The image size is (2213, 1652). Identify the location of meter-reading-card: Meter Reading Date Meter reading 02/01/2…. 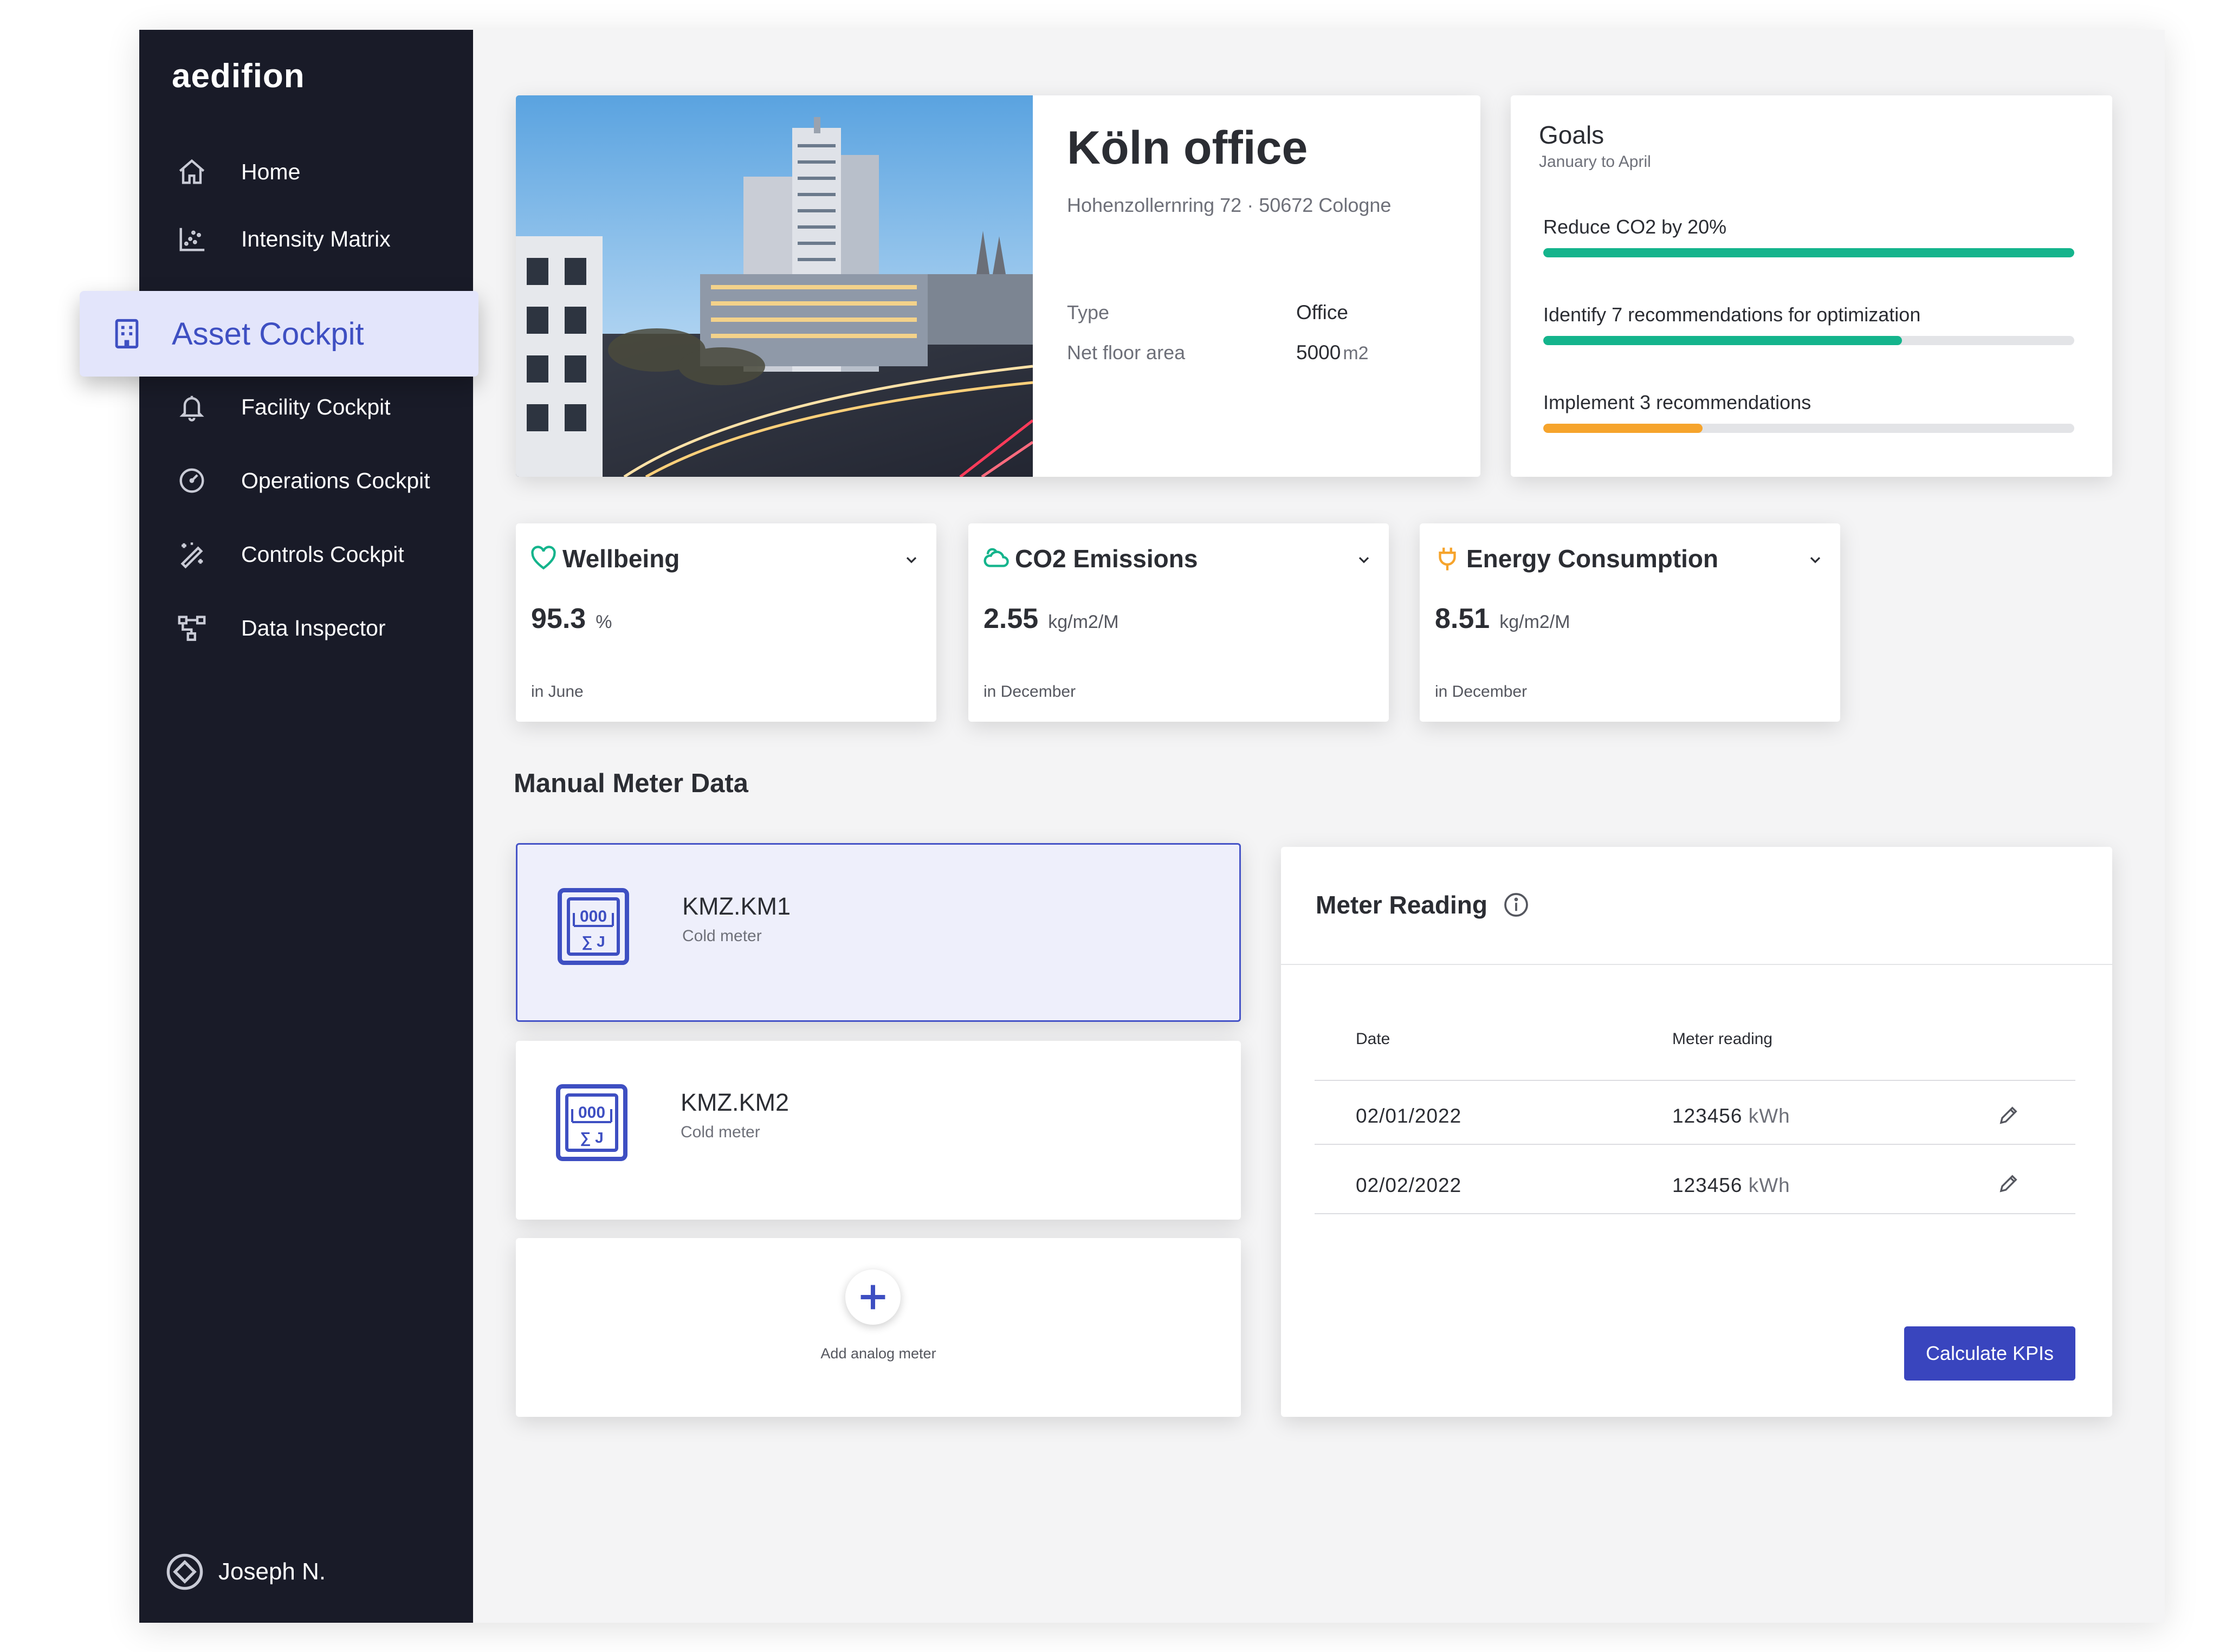
(1696, 1132).